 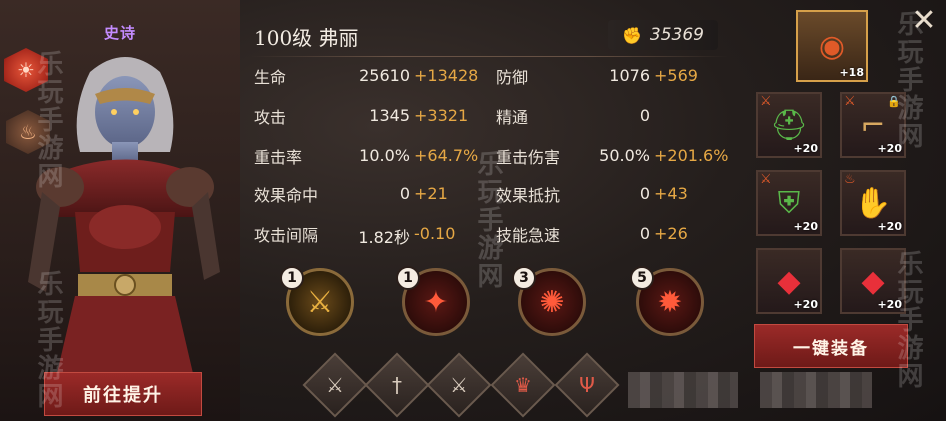 What do you see at coordinates (384, 237) in the screenshot?
I see `stat-base: 1.82秒` at bounding box center [384, 237].